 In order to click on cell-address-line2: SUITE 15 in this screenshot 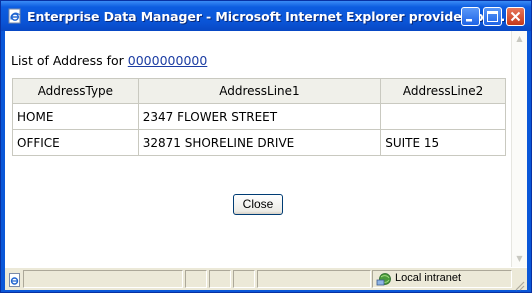, I will do `click(443, 142)`.